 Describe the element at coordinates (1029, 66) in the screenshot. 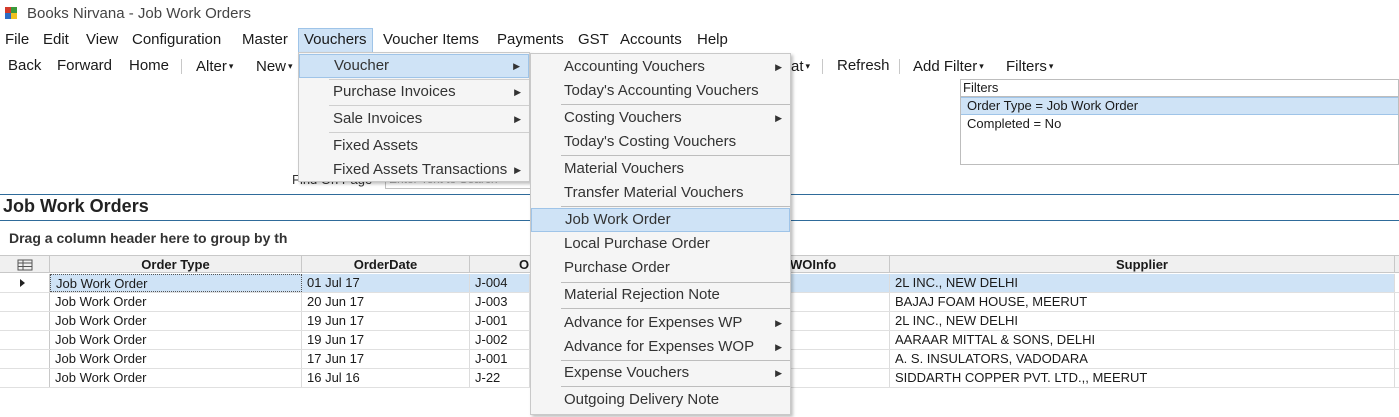

I see `filters-button: Filters ▾` at that location.